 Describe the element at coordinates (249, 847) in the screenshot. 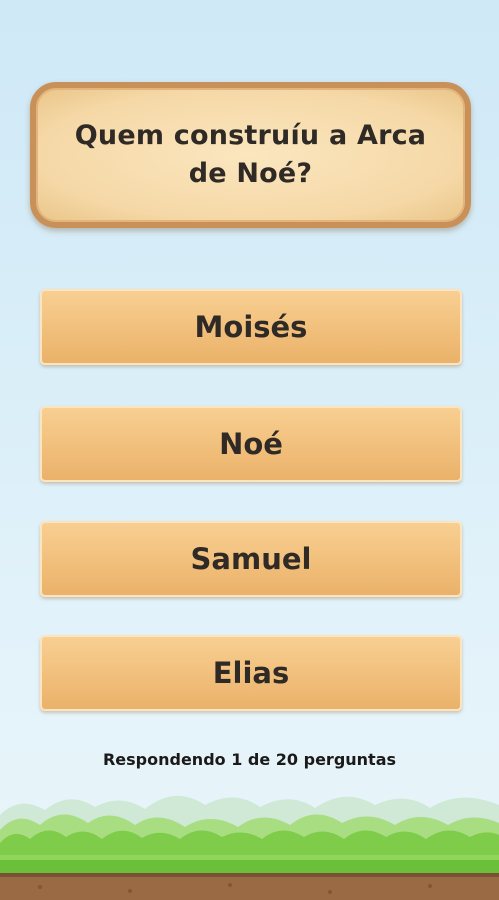

I see `grass-ground-decoration` at that location.